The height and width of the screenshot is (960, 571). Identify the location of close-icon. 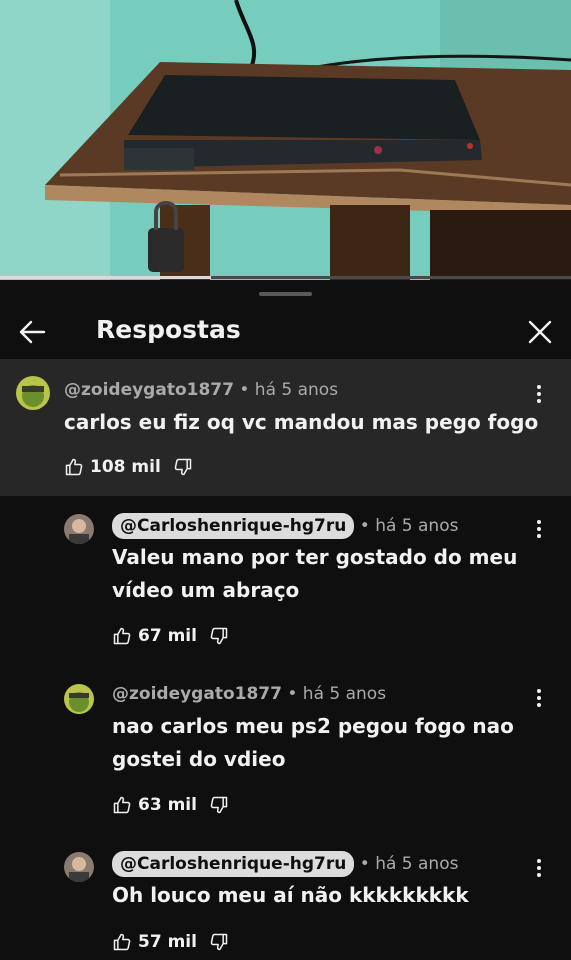
(540, 332).